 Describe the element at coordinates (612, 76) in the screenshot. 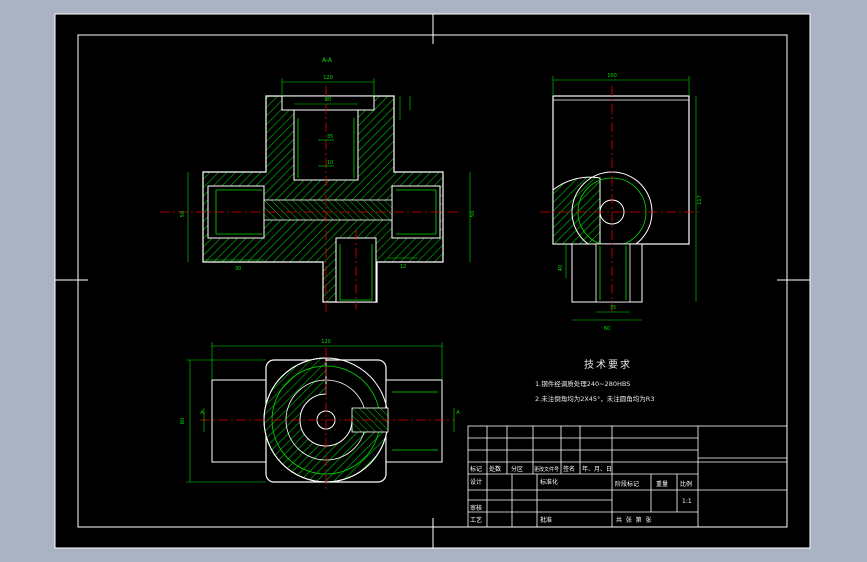

I see `side-dim-top: 100` at that location.